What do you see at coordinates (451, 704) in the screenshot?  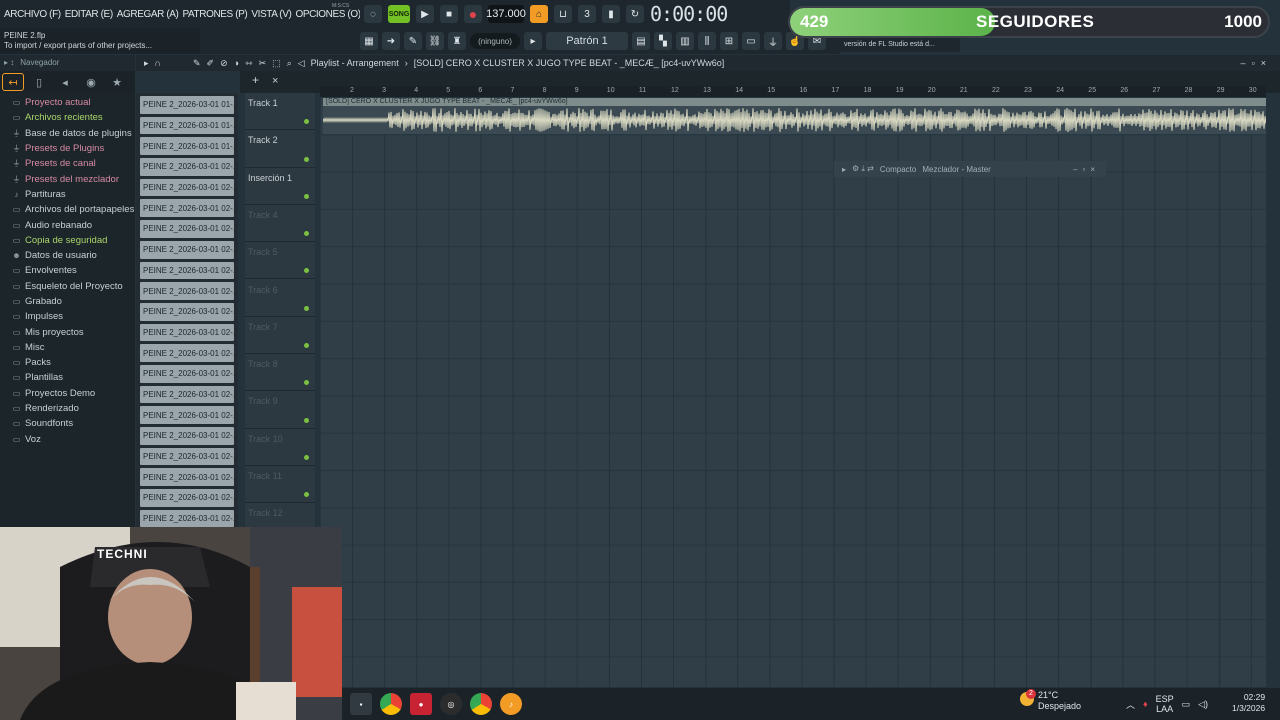 I see `obs-icon: ◎` at bounding box center [451, 704].